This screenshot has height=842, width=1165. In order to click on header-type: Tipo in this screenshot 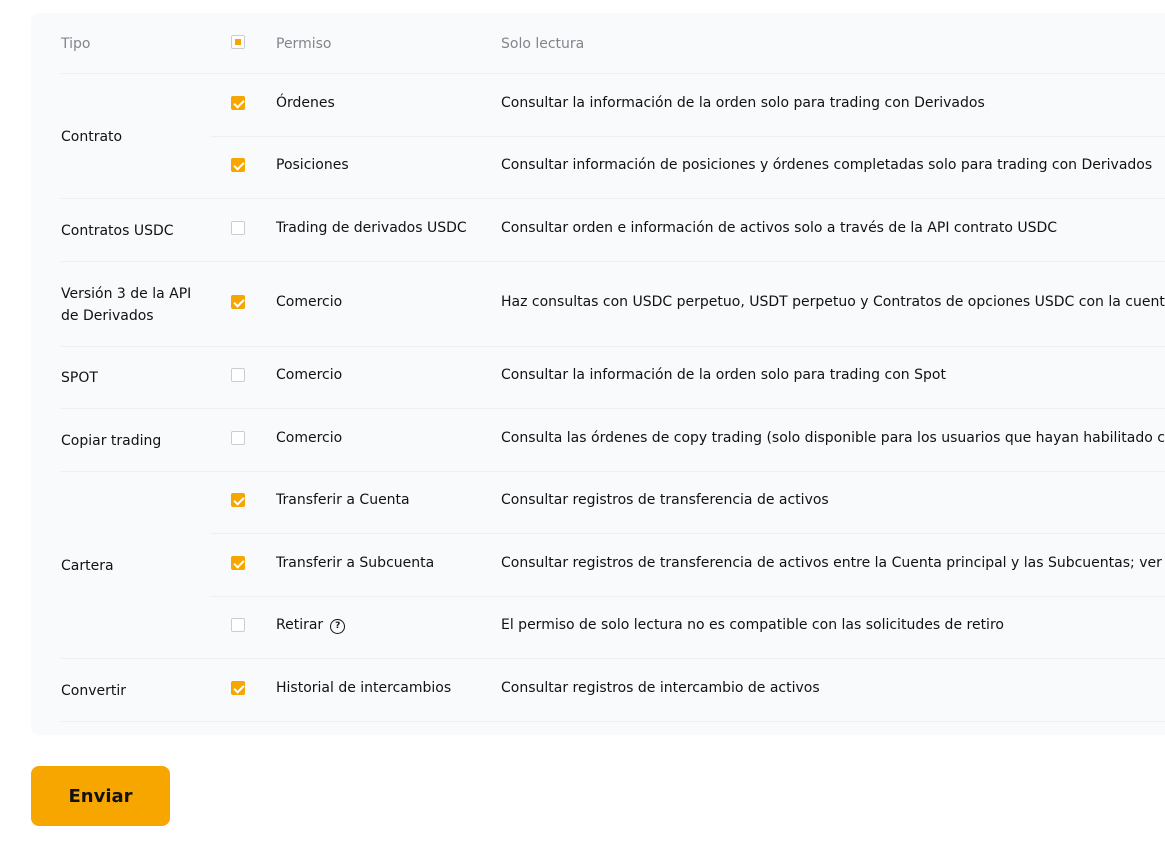, I will do `click(76, 44)`.